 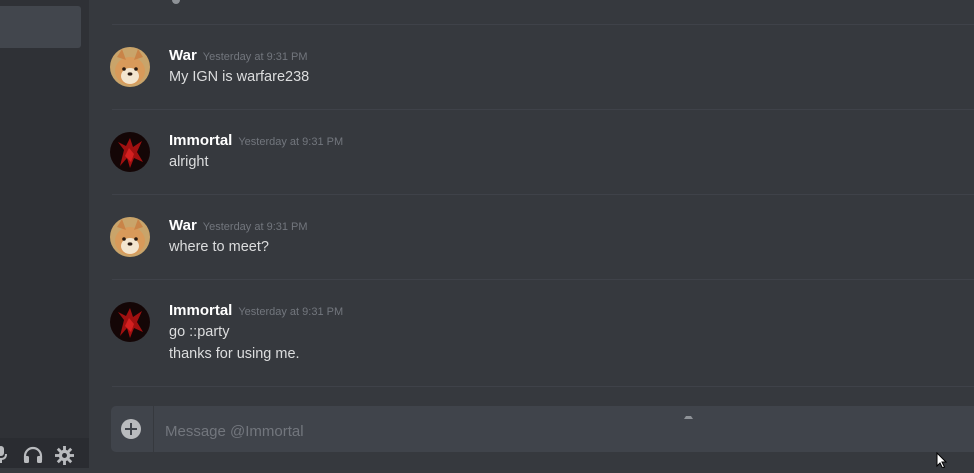 I want to click on user-panel, so click(x=44, y=453).